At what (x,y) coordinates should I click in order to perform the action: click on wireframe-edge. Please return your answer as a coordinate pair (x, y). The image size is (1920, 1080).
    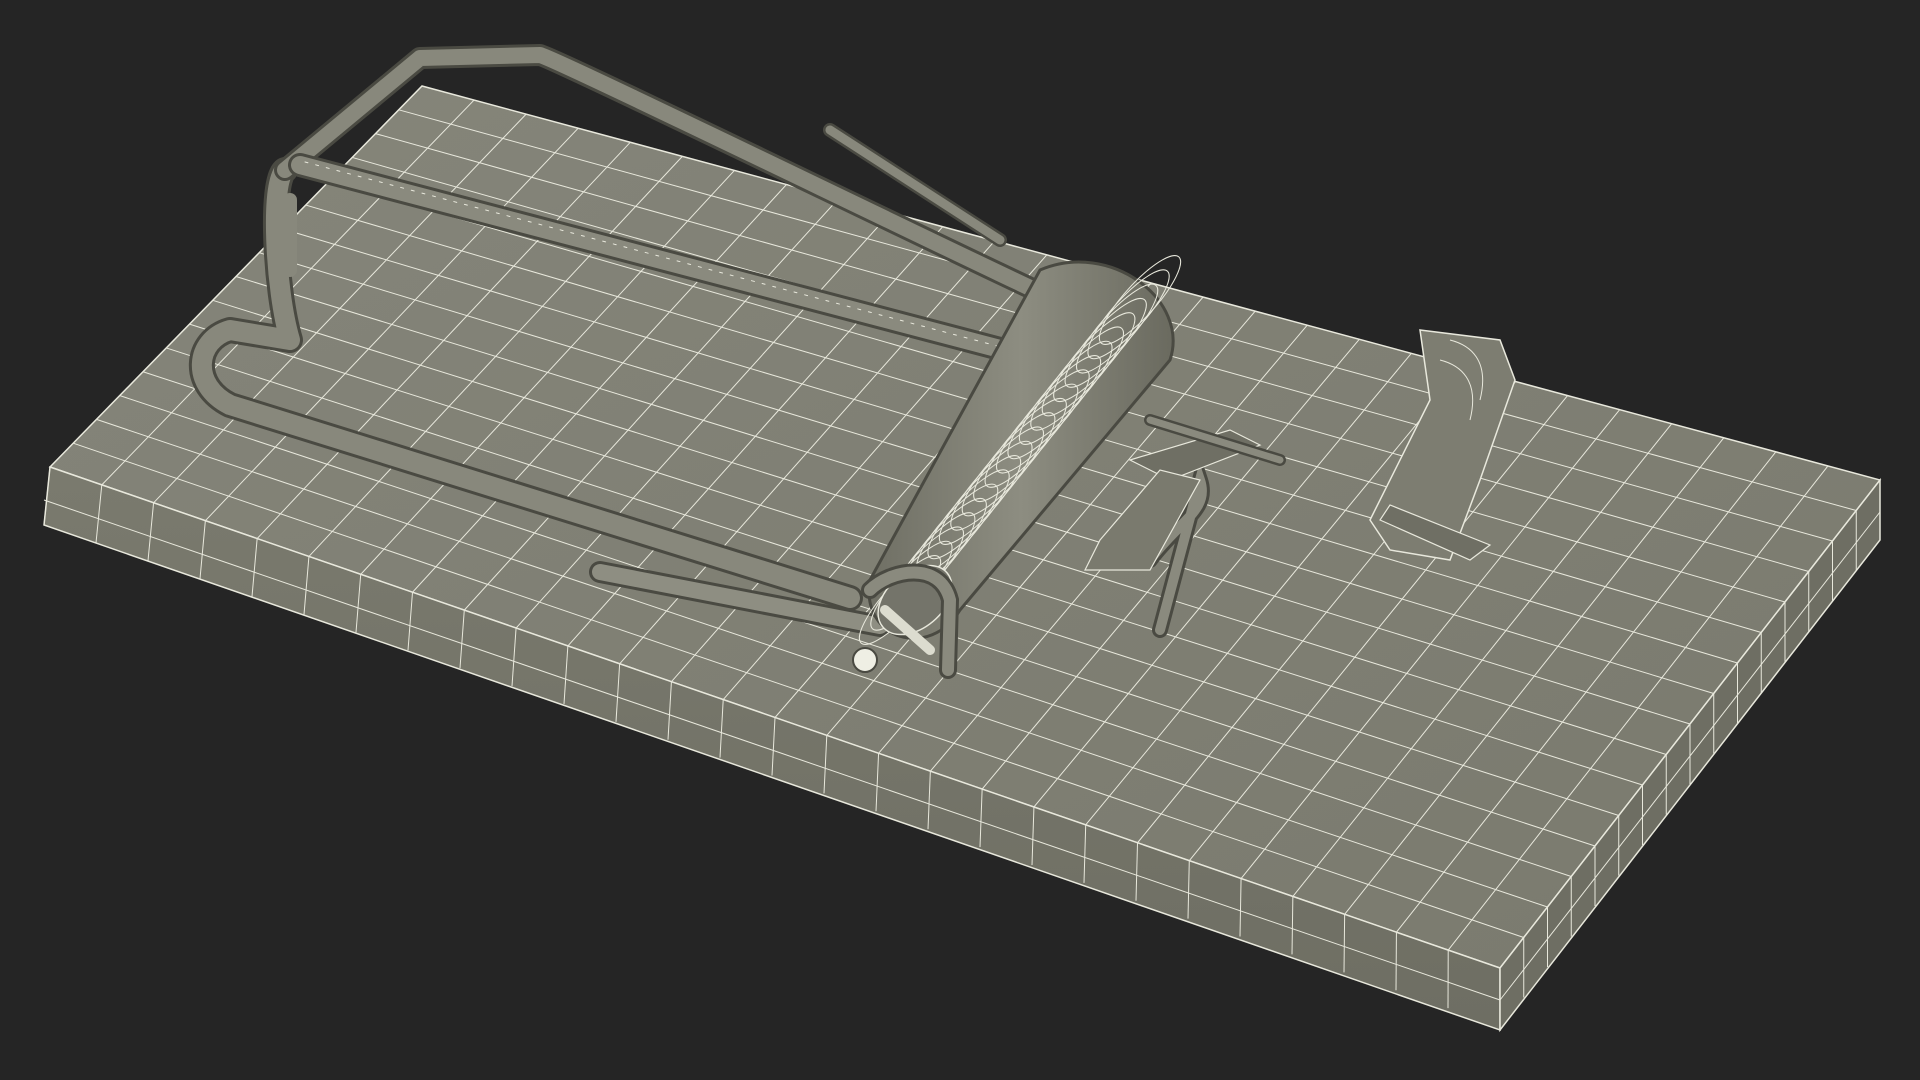
    Looking at the image, I should click on (1344, 943).